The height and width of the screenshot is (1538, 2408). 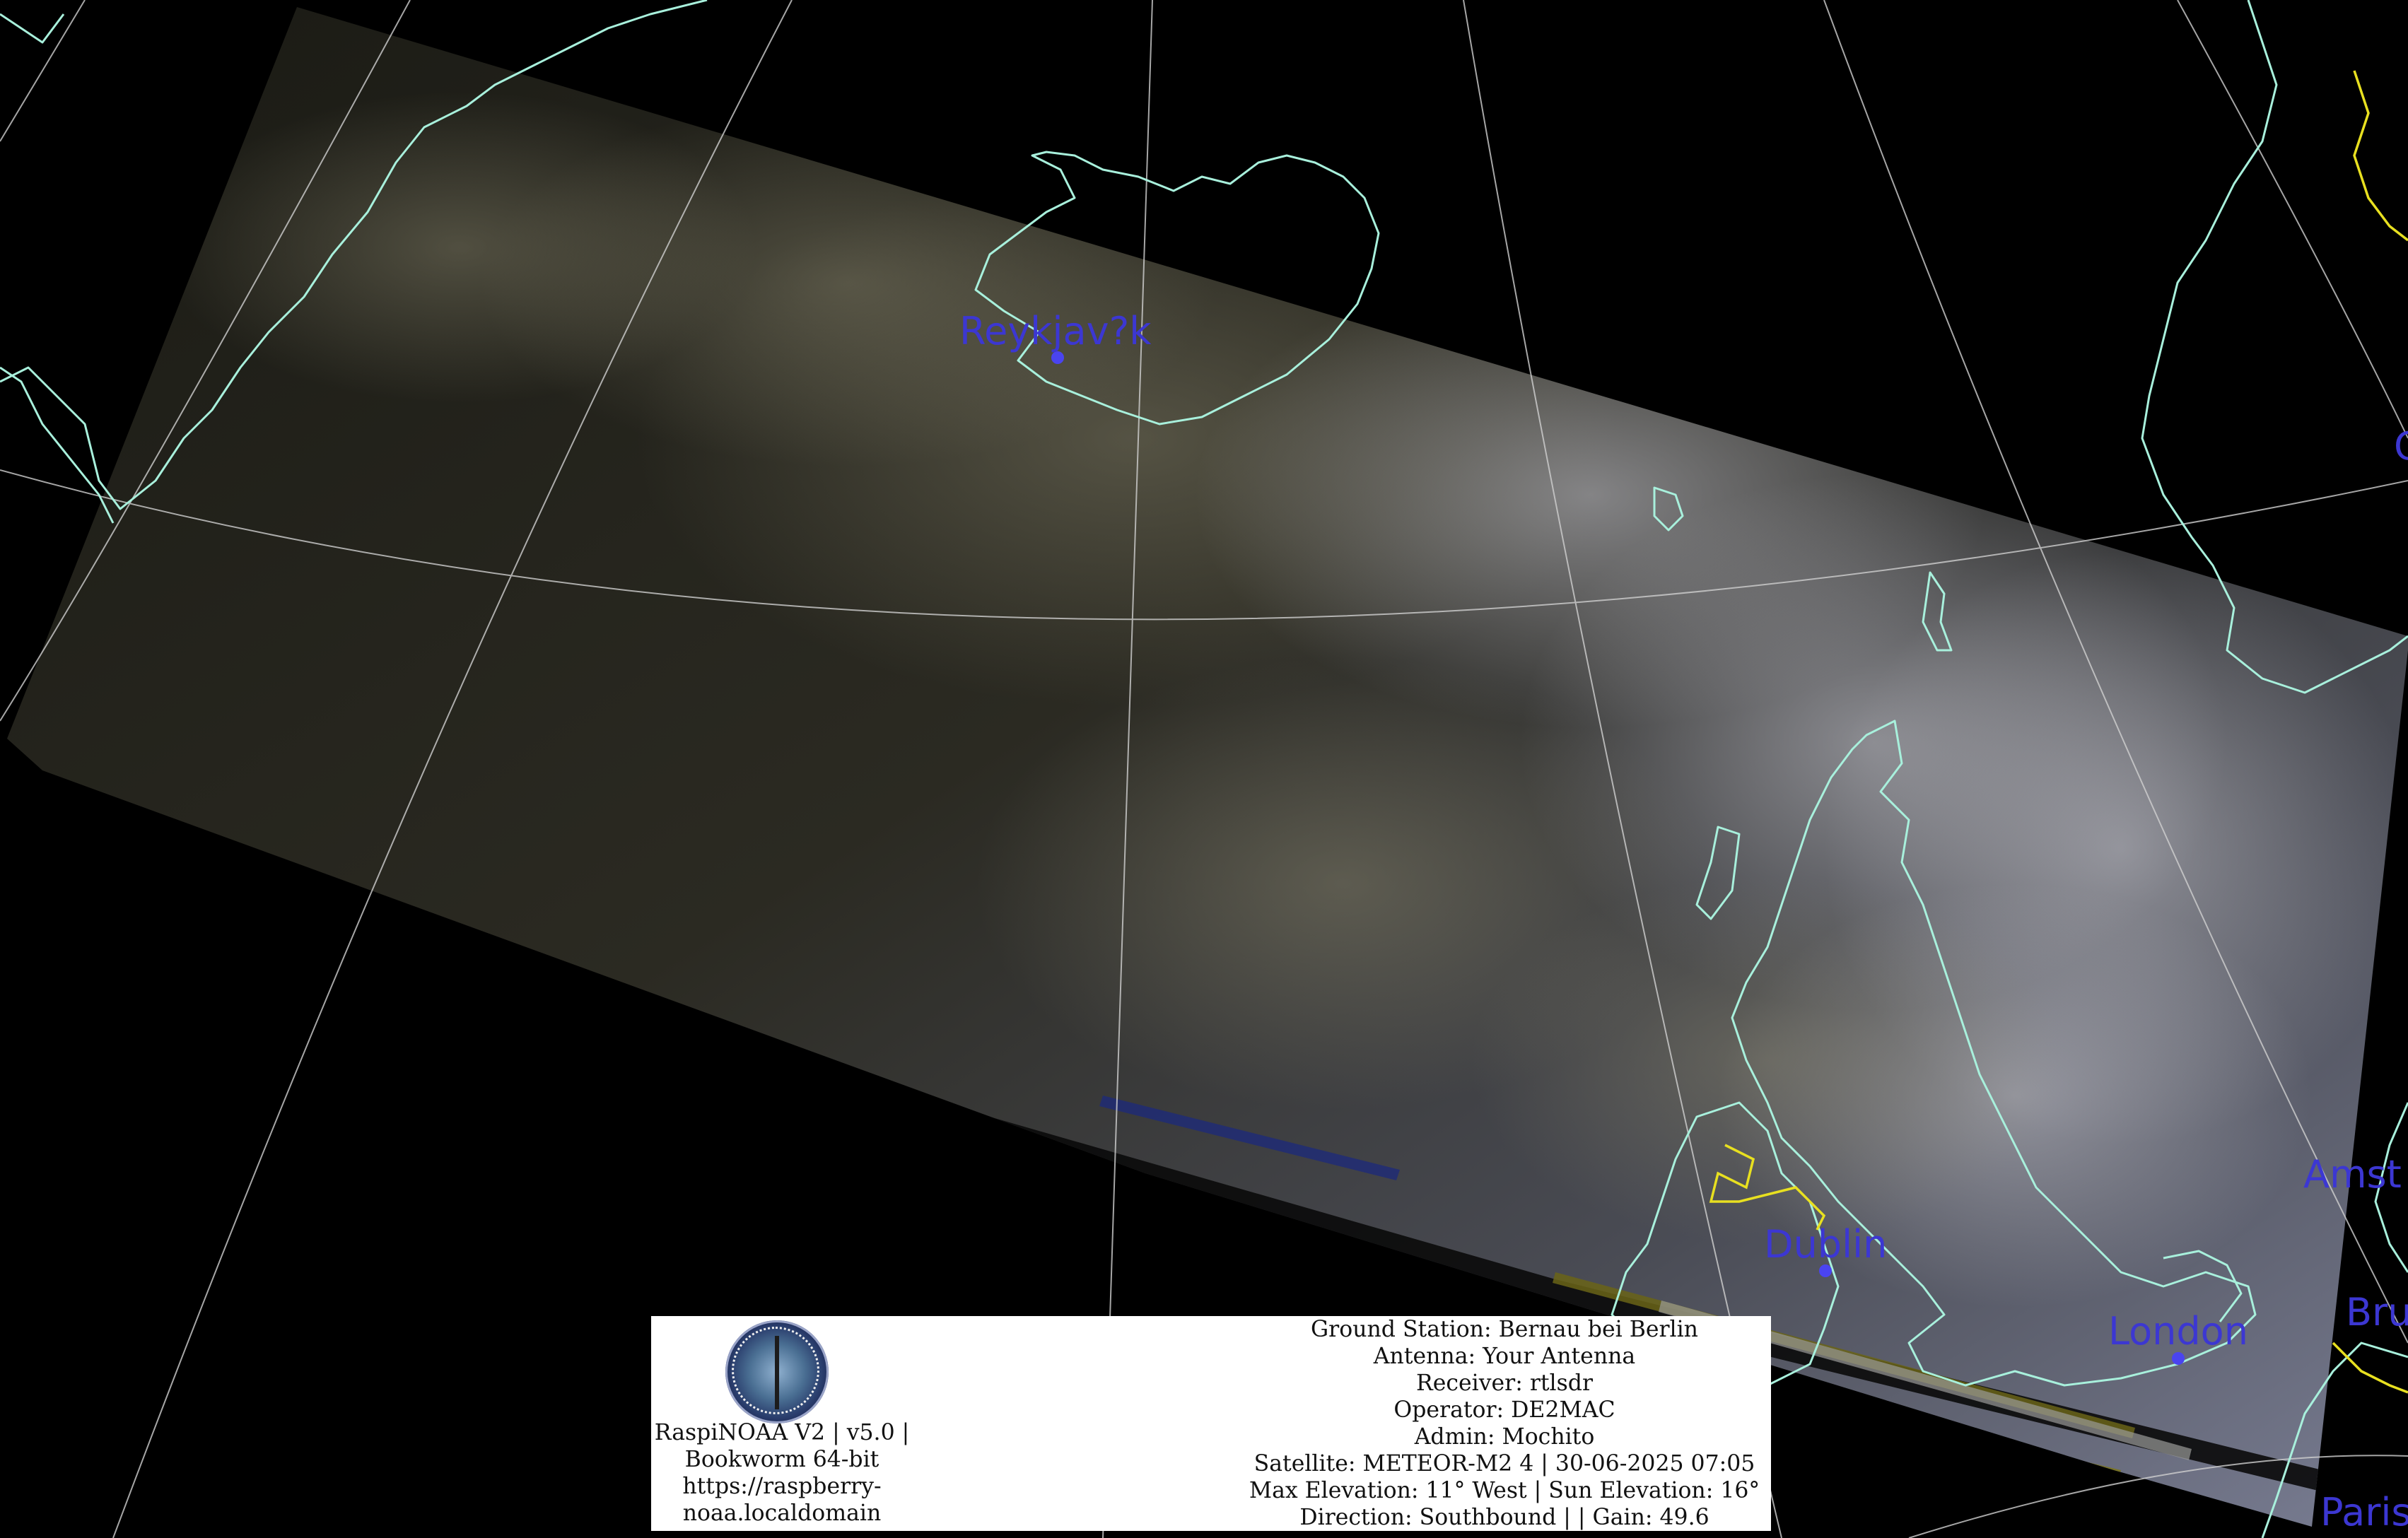 What do you see at coordinates (781, 1459) in the screenshot?
I see `station-info-line: Bookworm 64-bit` at bounding box center [781, 1459].